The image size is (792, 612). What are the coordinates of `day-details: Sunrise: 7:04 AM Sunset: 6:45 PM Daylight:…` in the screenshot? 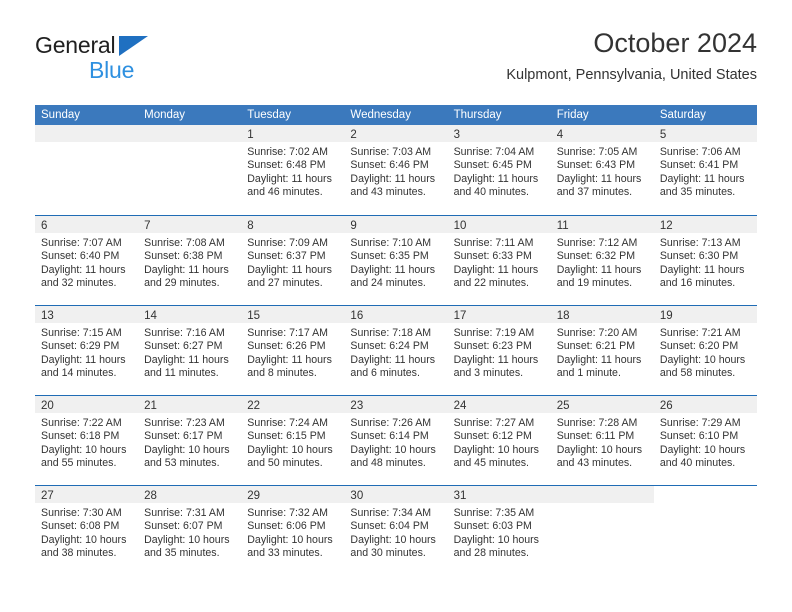 It's located at (499, 171).